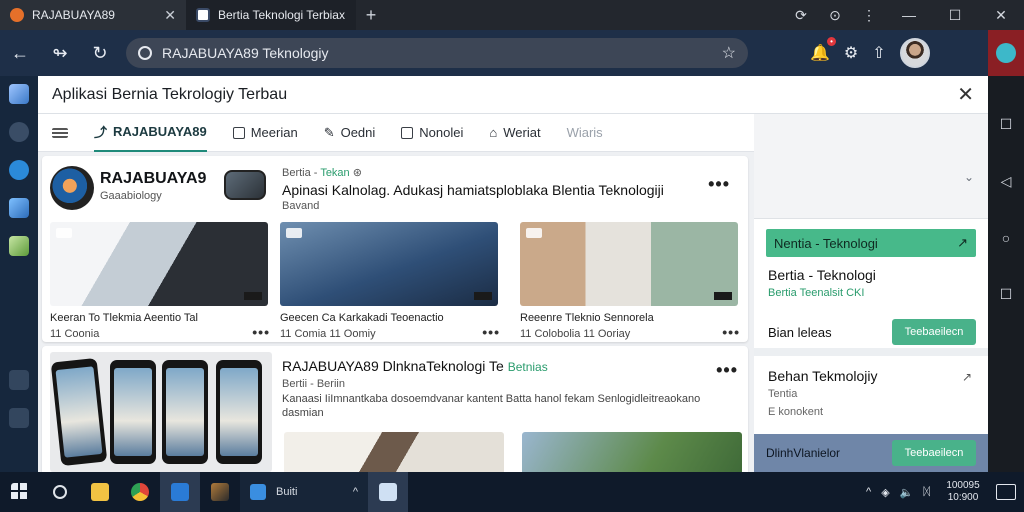  I want to click on network-icon: ◈, so click(885, 492).